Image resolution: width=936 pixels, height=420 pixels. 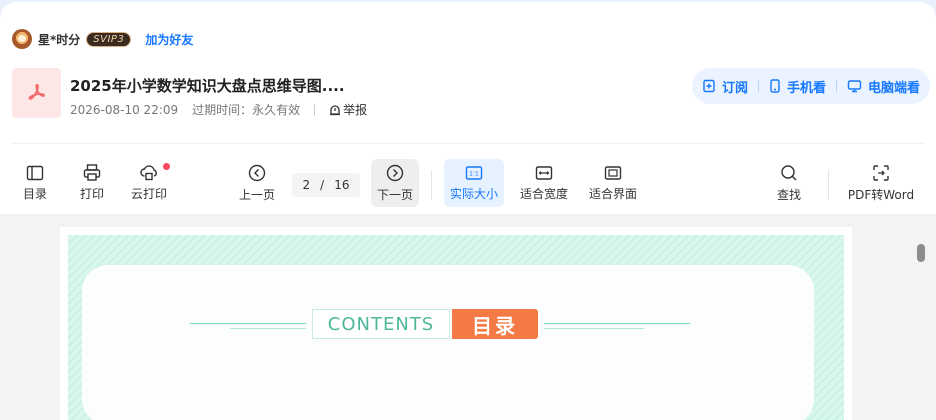 What do you see at coordinates (256, 194) in the screenshot?
I see `prev-page-label: 上一页` at bounding box center [256, 194].